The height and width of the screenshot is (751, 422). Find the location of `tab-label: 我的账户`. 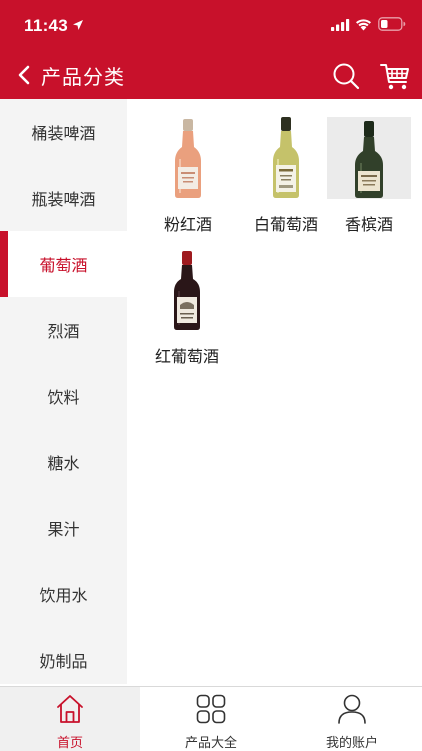

tab-label: 我的账户 is located at coordinates (351, 743).